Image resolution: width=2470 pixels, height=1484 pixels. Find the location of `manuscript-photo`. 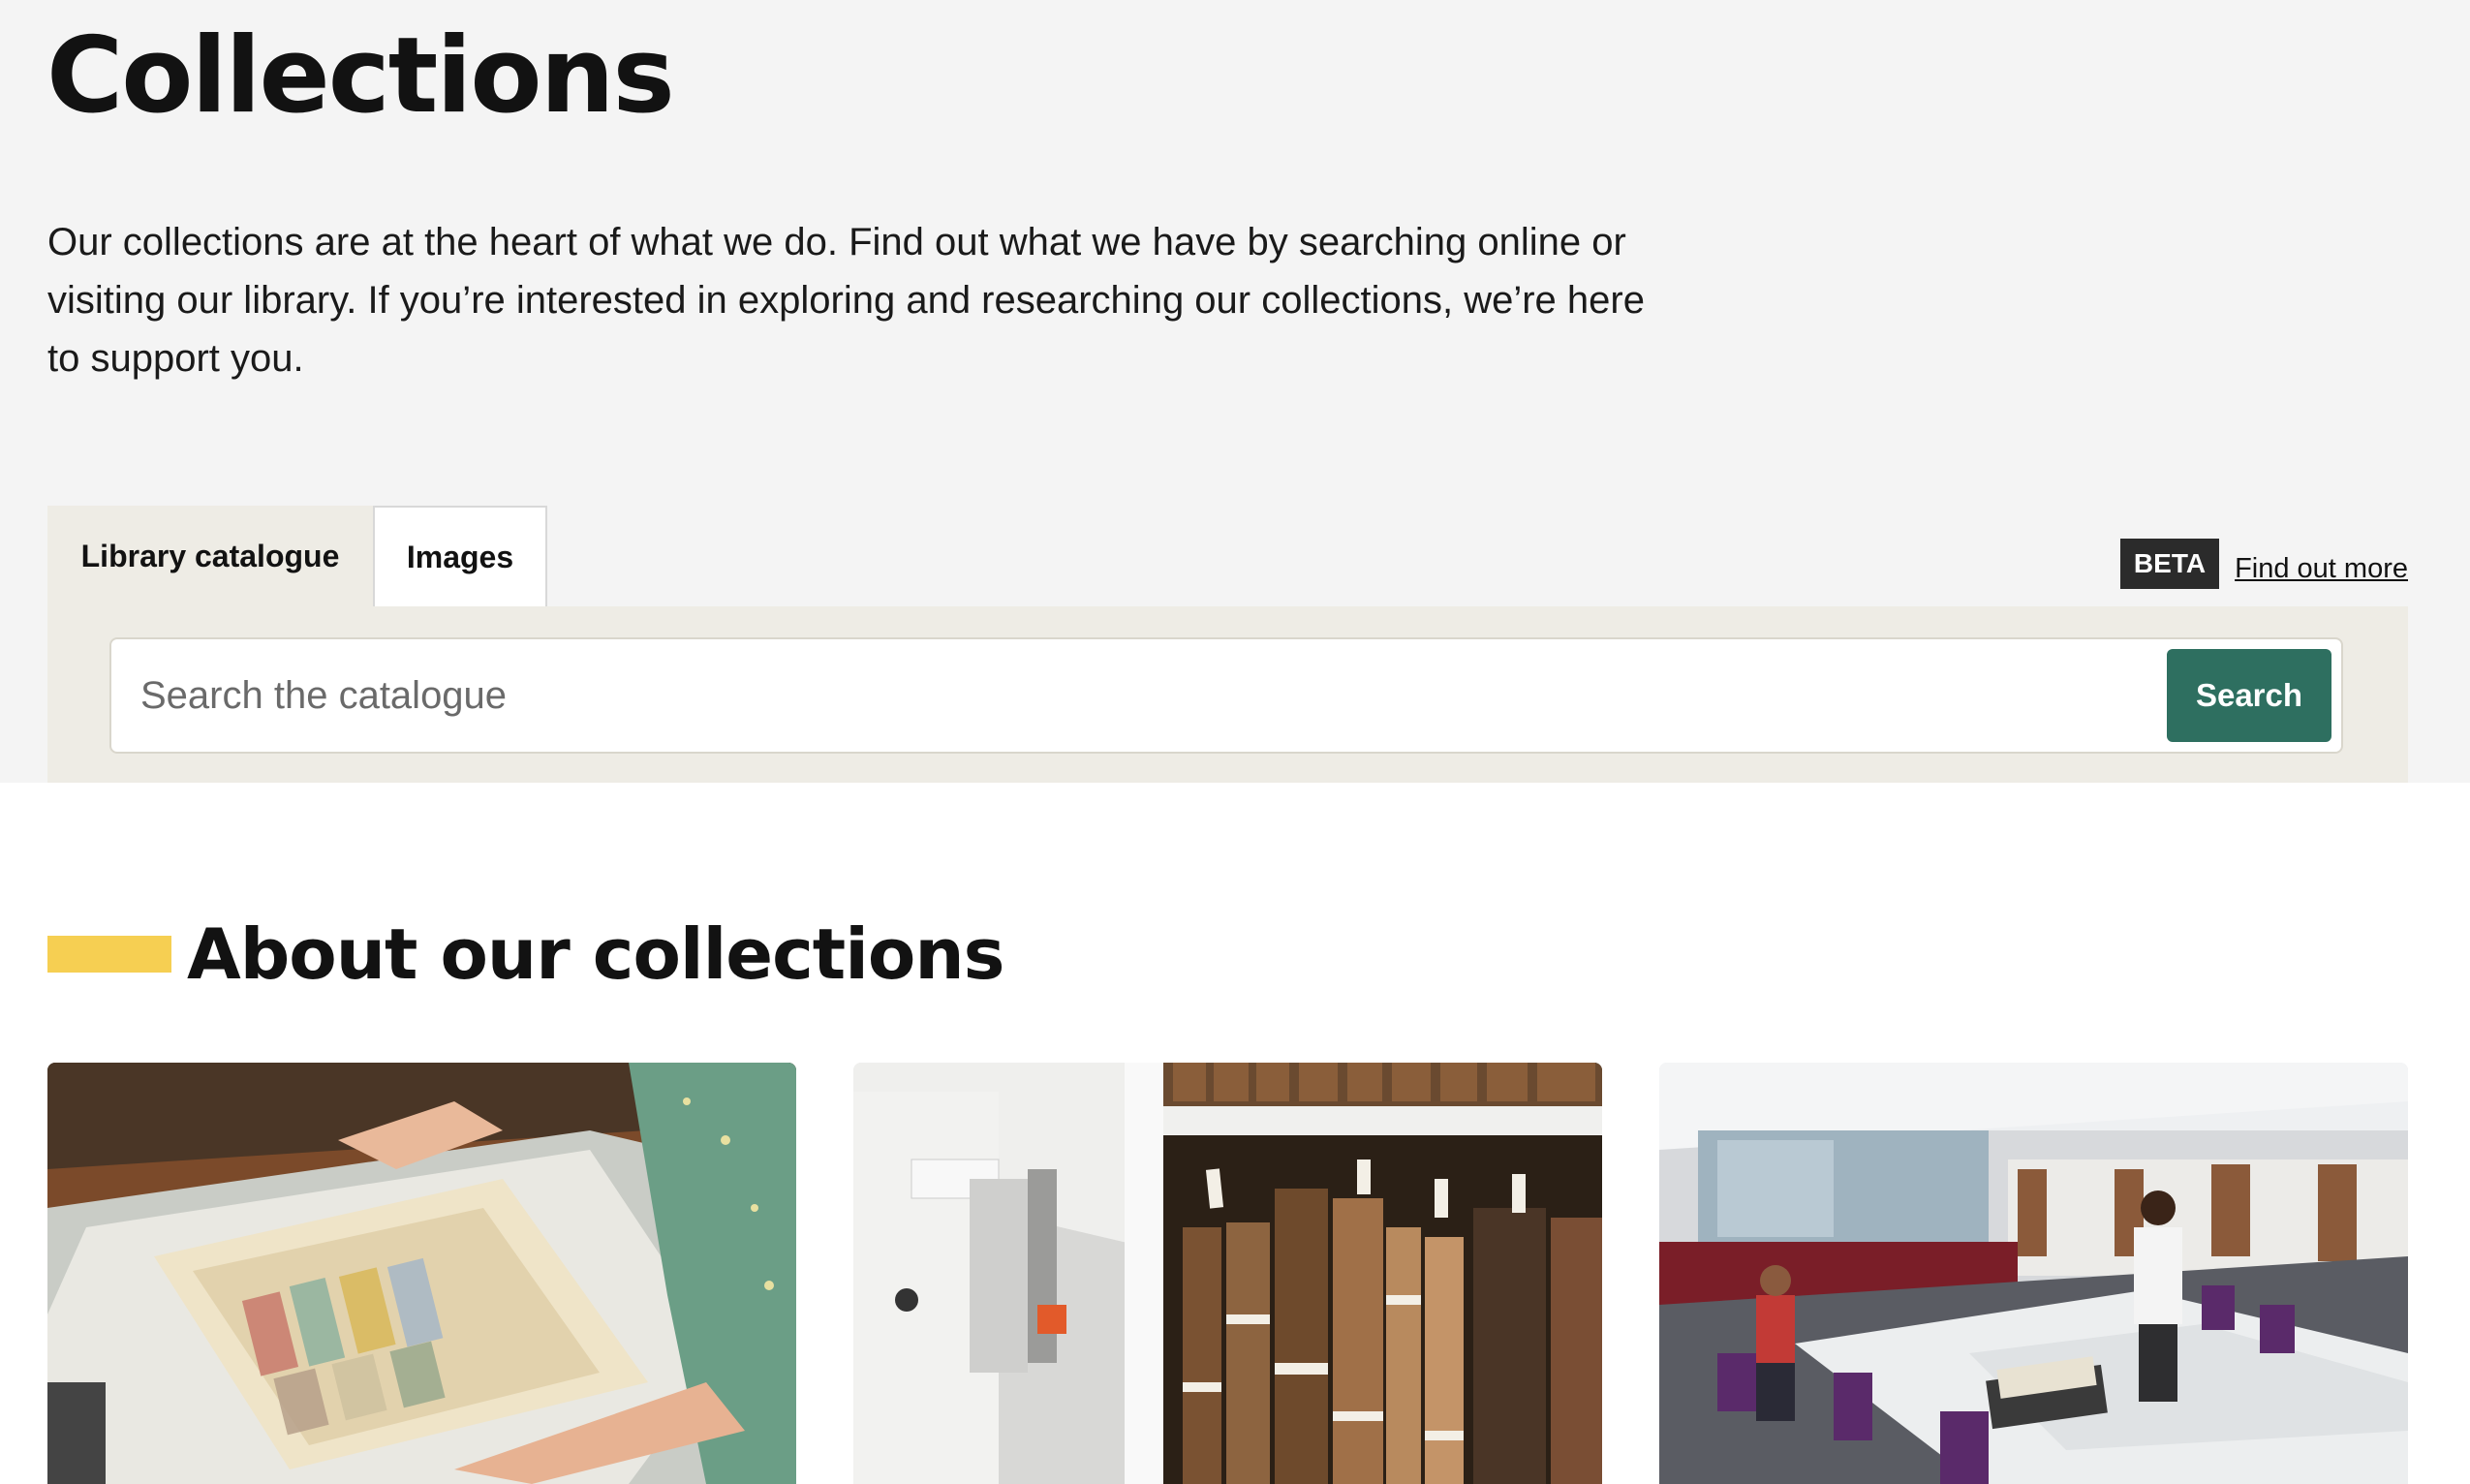

manuscript-photo is located at coordinates (421, 1273).